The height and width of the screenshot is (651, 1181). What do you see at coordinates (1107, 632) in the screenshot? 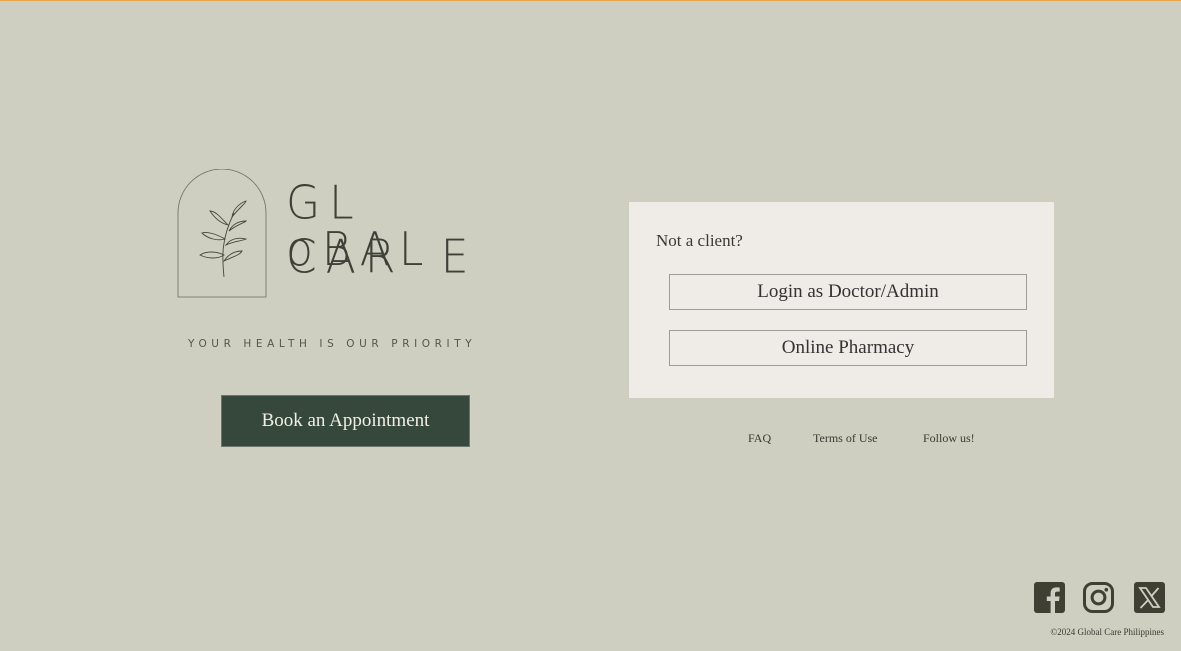
I see `copyright-text: ©2024 Global Care Philippines` at bounding box center [1107, 632].